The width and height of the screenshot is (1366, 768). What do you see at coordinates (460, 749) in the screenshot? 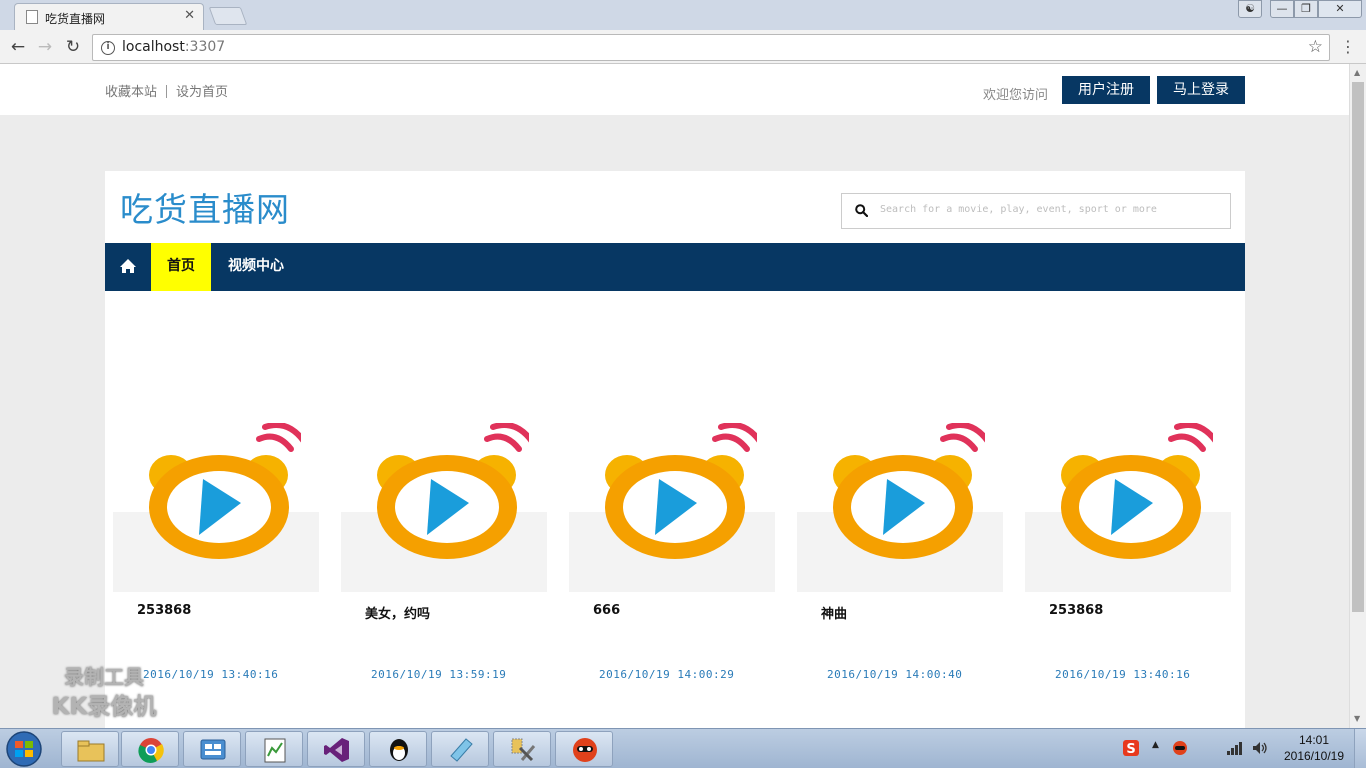
I see `notebook-taskbar-icon` at bounding box center [460, 749].